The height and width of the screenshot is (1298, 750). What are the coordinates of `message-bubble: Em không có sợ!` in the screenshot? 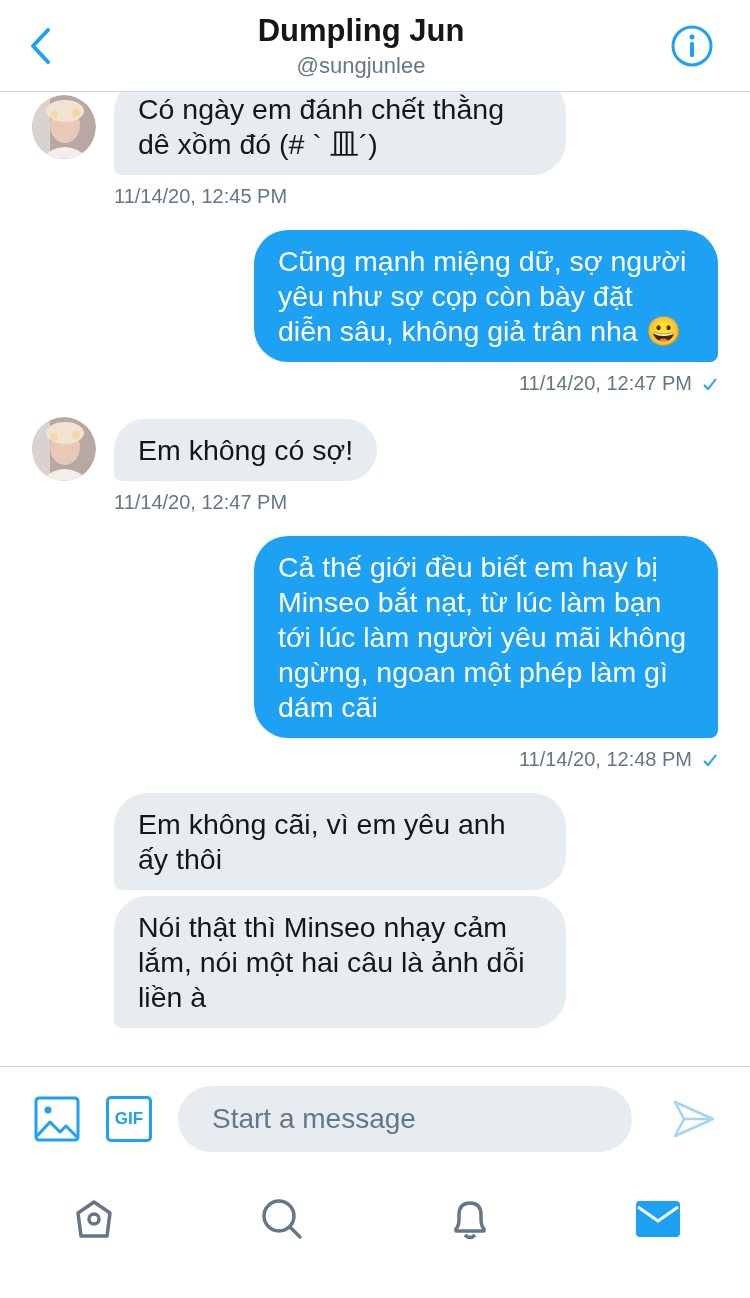 It's located at (246, 450).